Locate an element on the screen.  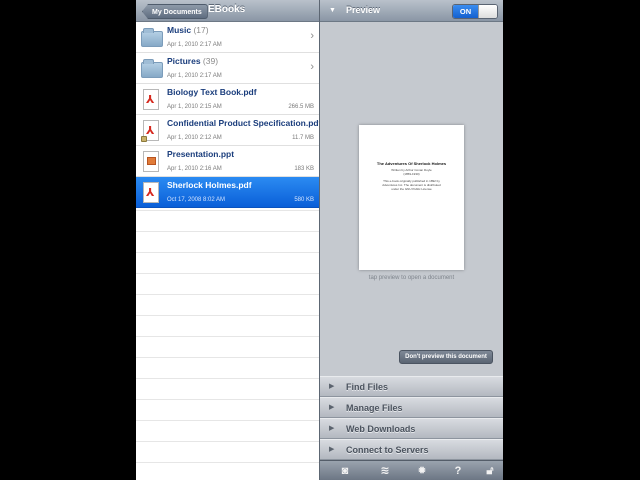
camera-icon: ◙ is located at coordinates (345, 471).